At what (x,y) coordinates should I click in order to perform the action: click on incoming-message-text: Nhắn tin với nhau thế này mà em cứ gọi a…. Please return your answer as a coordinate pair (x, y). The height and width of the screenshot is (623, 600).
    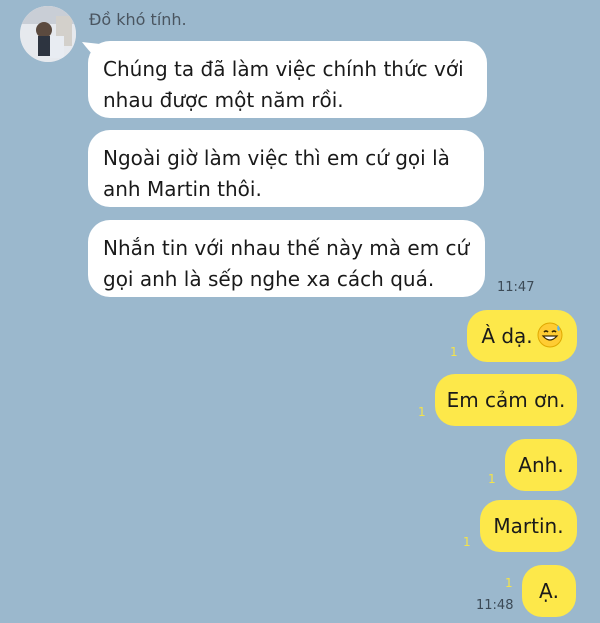
    Looking at the image, I should click on (286, 263).